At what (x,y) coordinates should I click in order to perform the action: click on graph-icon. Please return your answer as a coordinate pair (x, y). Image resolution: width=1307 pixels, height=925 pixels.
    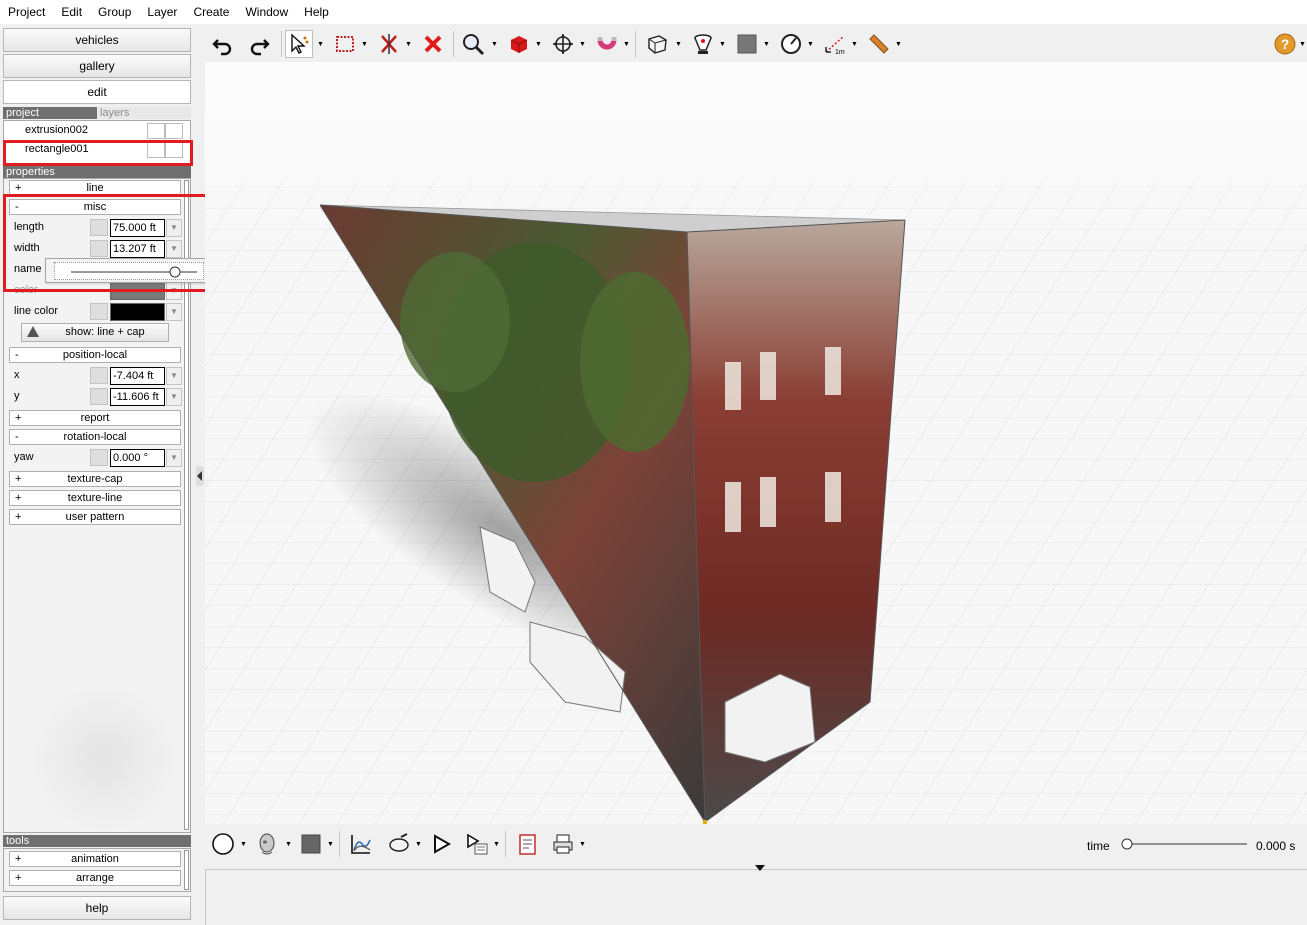
    Looking at the image, I should click on (361, 844).